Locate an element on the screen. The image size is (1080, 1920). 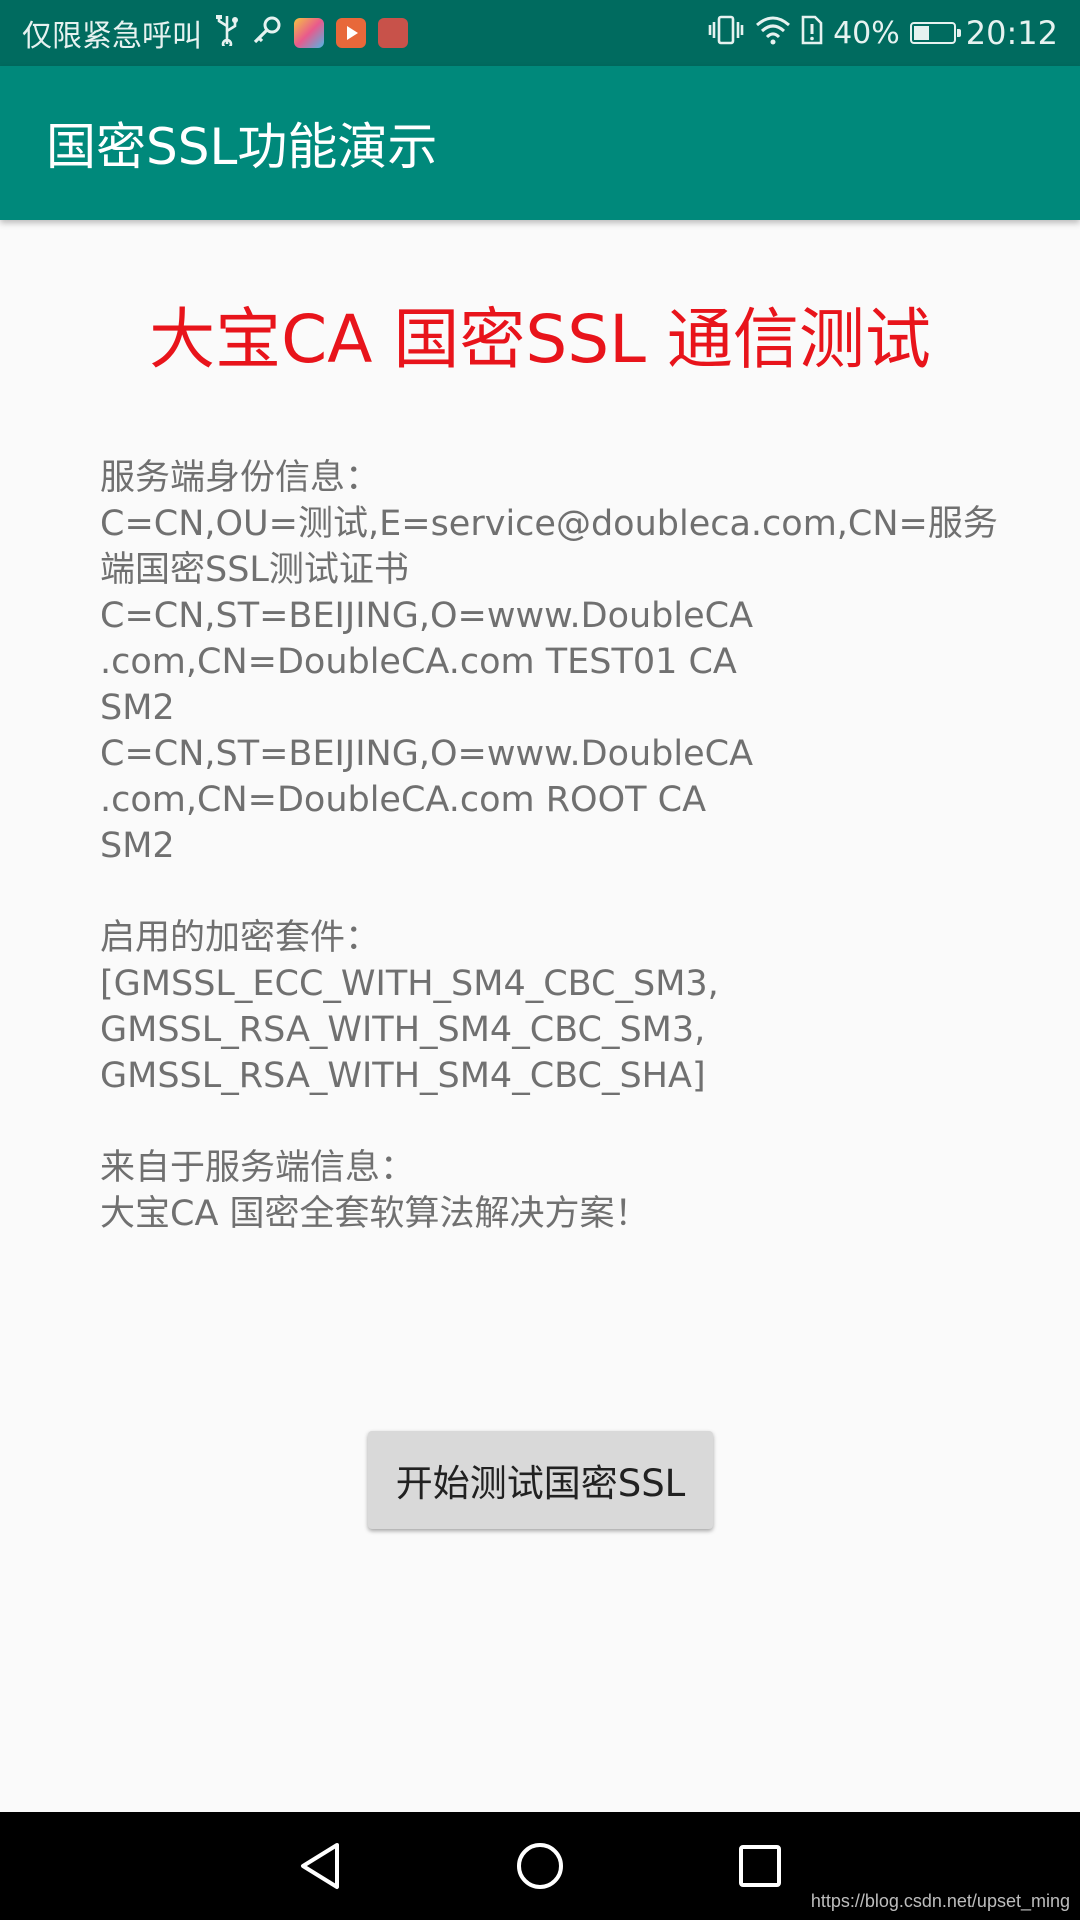
recents-icon is located at coordinates (760, 1866).